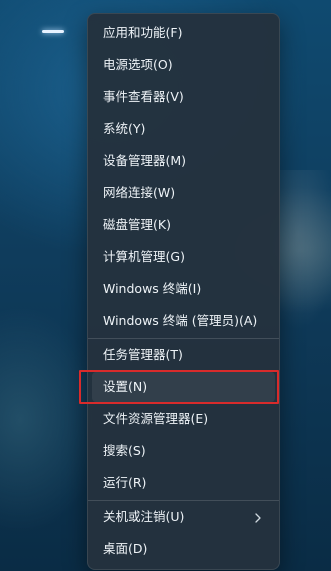  I want to click on menu-item-label: 运行(R), so click(125, 482).